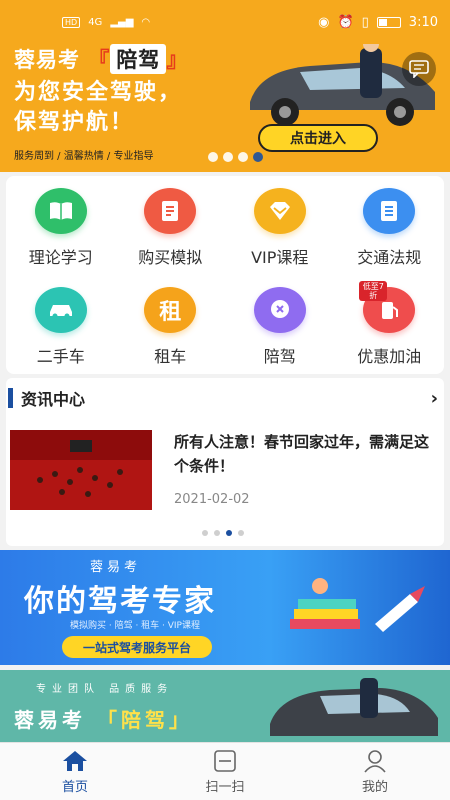  Describe the element at coordinates (10, 398) in the screenshot. I see `section-marker` at that location.